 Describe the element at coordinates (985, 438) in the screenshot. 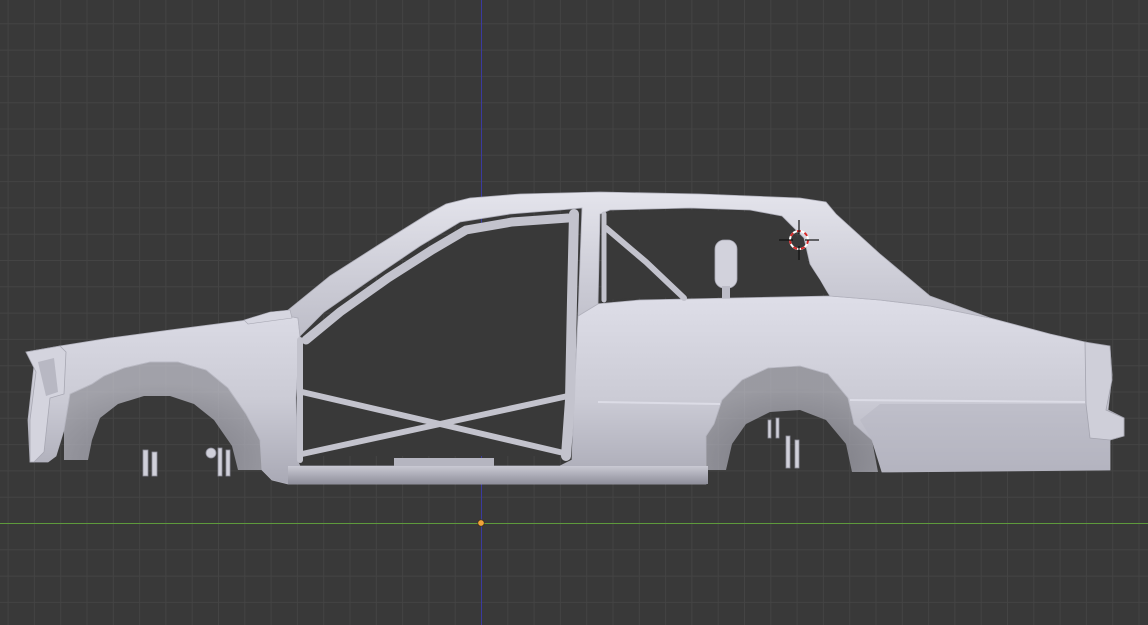

I see `quarter-shade` at that location.